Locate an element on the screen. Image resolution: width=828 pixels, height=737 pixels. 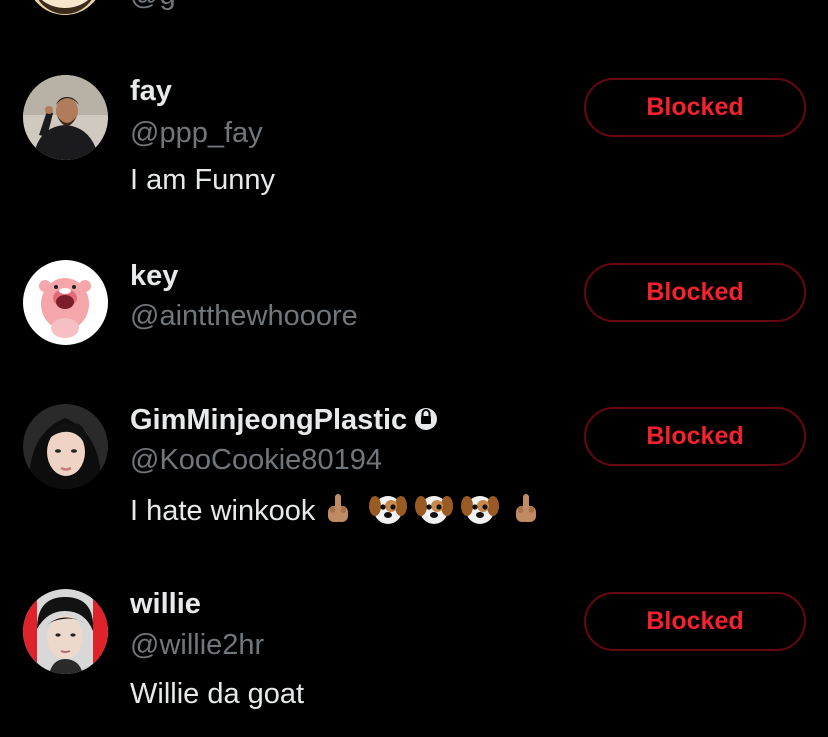
user-bio: I hate winkook is located at coordinates (334, 513).